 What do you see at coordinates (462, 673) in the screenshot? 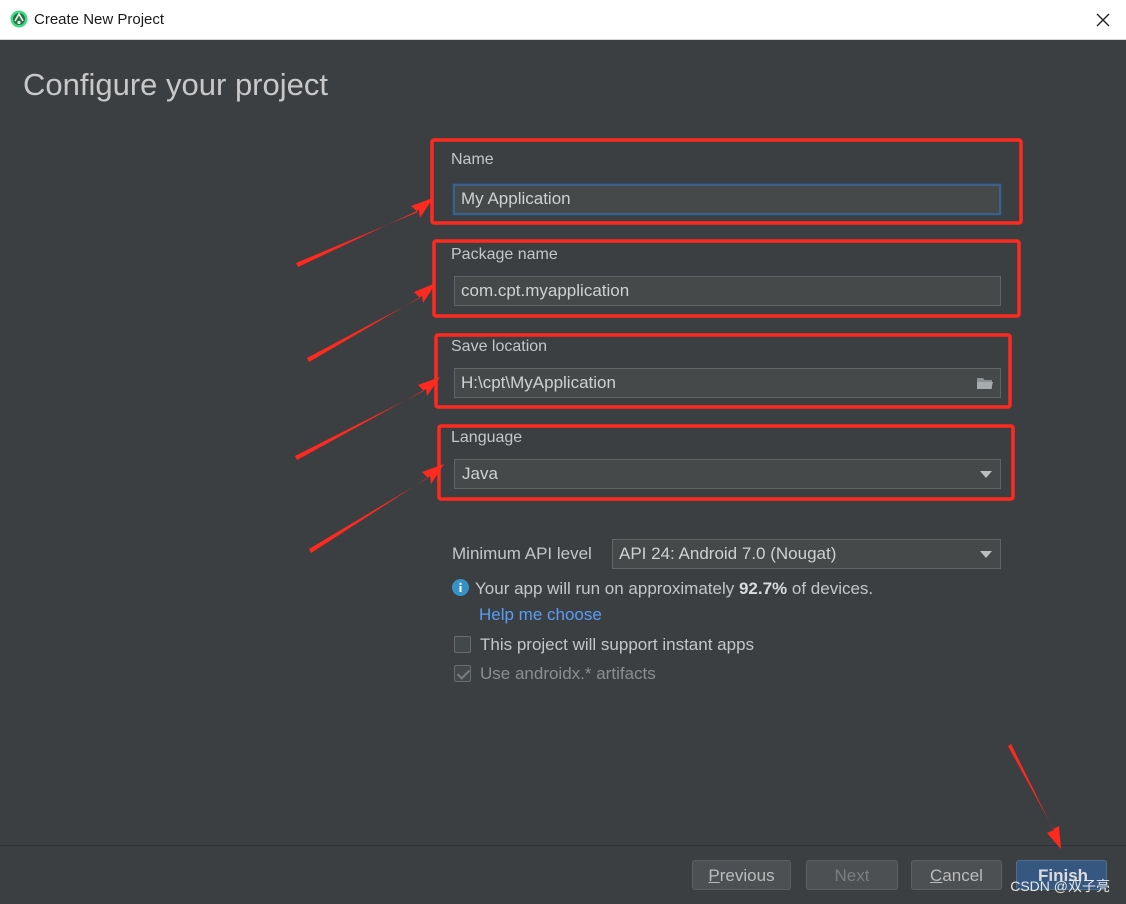
I see `androidx-checkbox` at bounding box center [462, 673].